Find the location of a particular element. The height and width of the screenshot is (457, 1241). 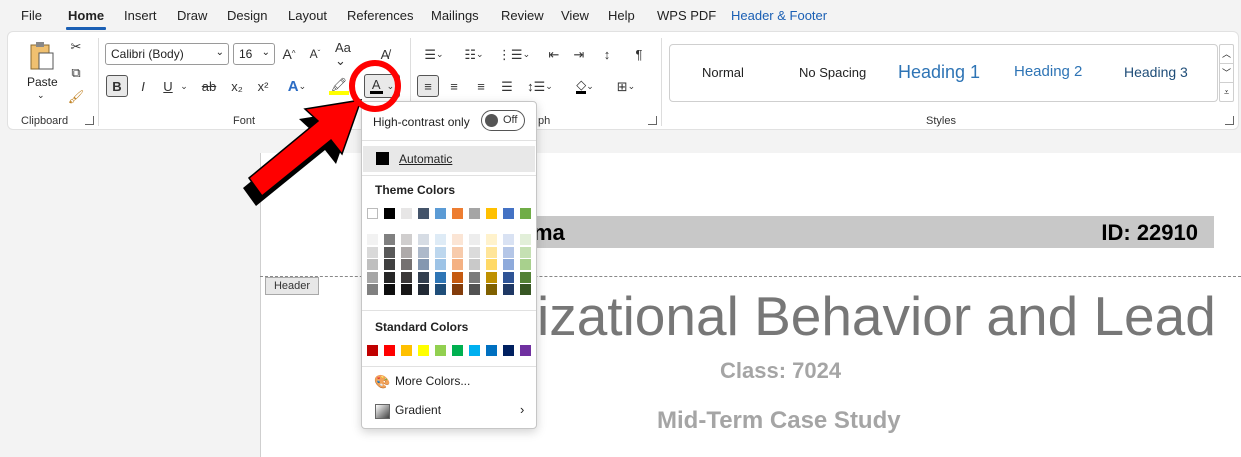

annotation-circle-icon is located at coordinates (375, 86).